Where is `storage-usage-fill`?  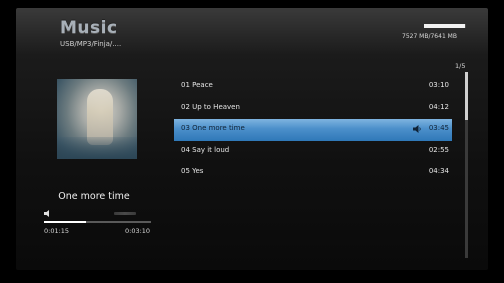 storage-usage-fill is located at coordinates (445, 26).